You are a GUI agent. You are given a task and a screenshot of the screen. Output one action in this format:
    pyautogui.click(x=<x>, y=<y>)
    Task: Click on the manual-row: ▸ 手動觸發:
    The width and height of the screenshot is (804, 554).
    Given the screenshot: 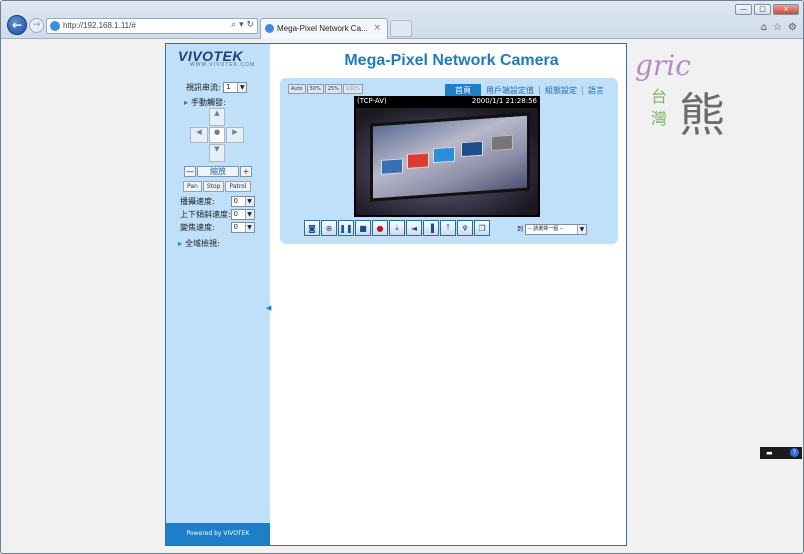 What is the action you would take?
    pyautogui.click(x=205, y=102)
    